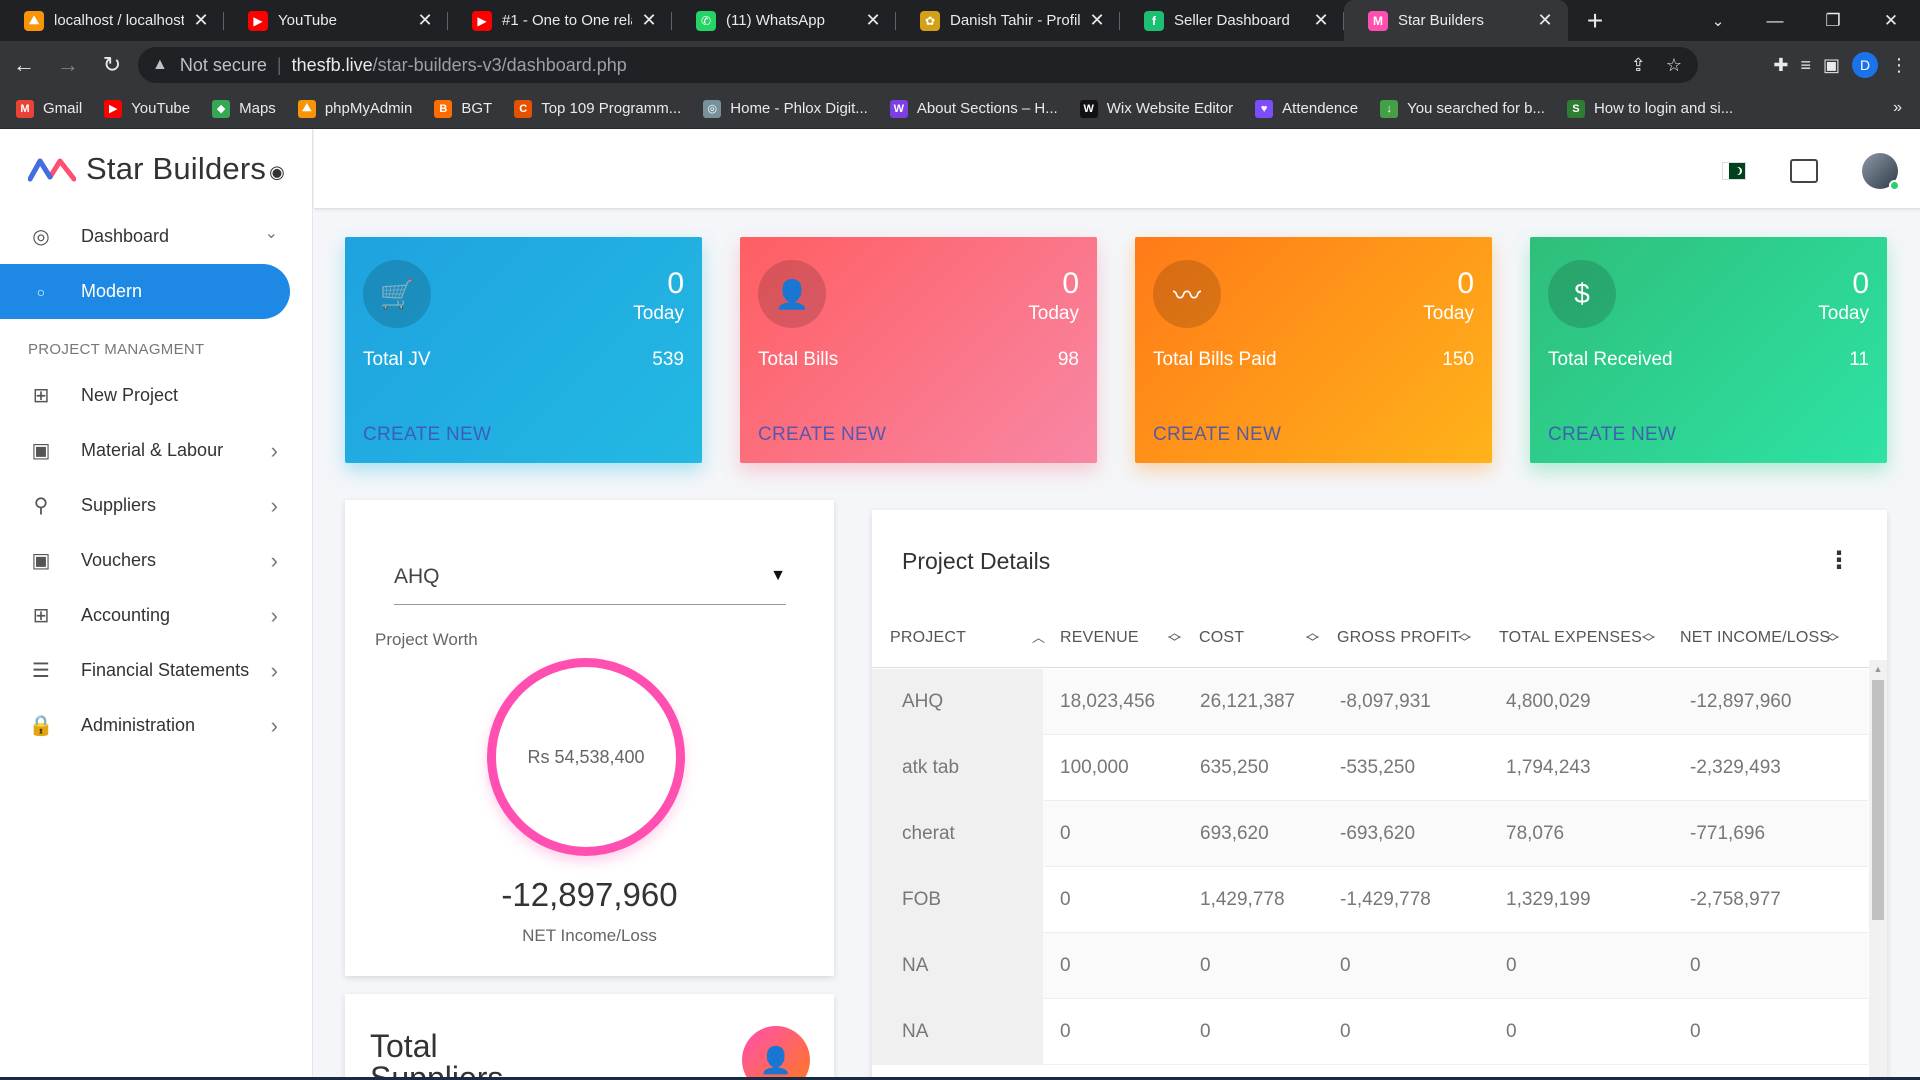 The width and height of the screenshot is (1920, 1080). What do you see at coordinates (112, 65) in the screenshot?
I see `reload-icon: ↻` at bounding box center [112, 65].